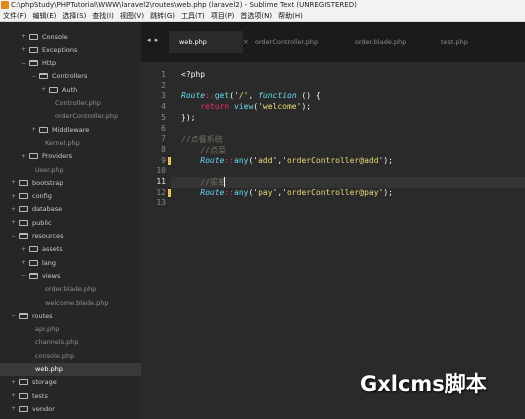  I want to click on menu-item: 视图(V), so click(132, 16).